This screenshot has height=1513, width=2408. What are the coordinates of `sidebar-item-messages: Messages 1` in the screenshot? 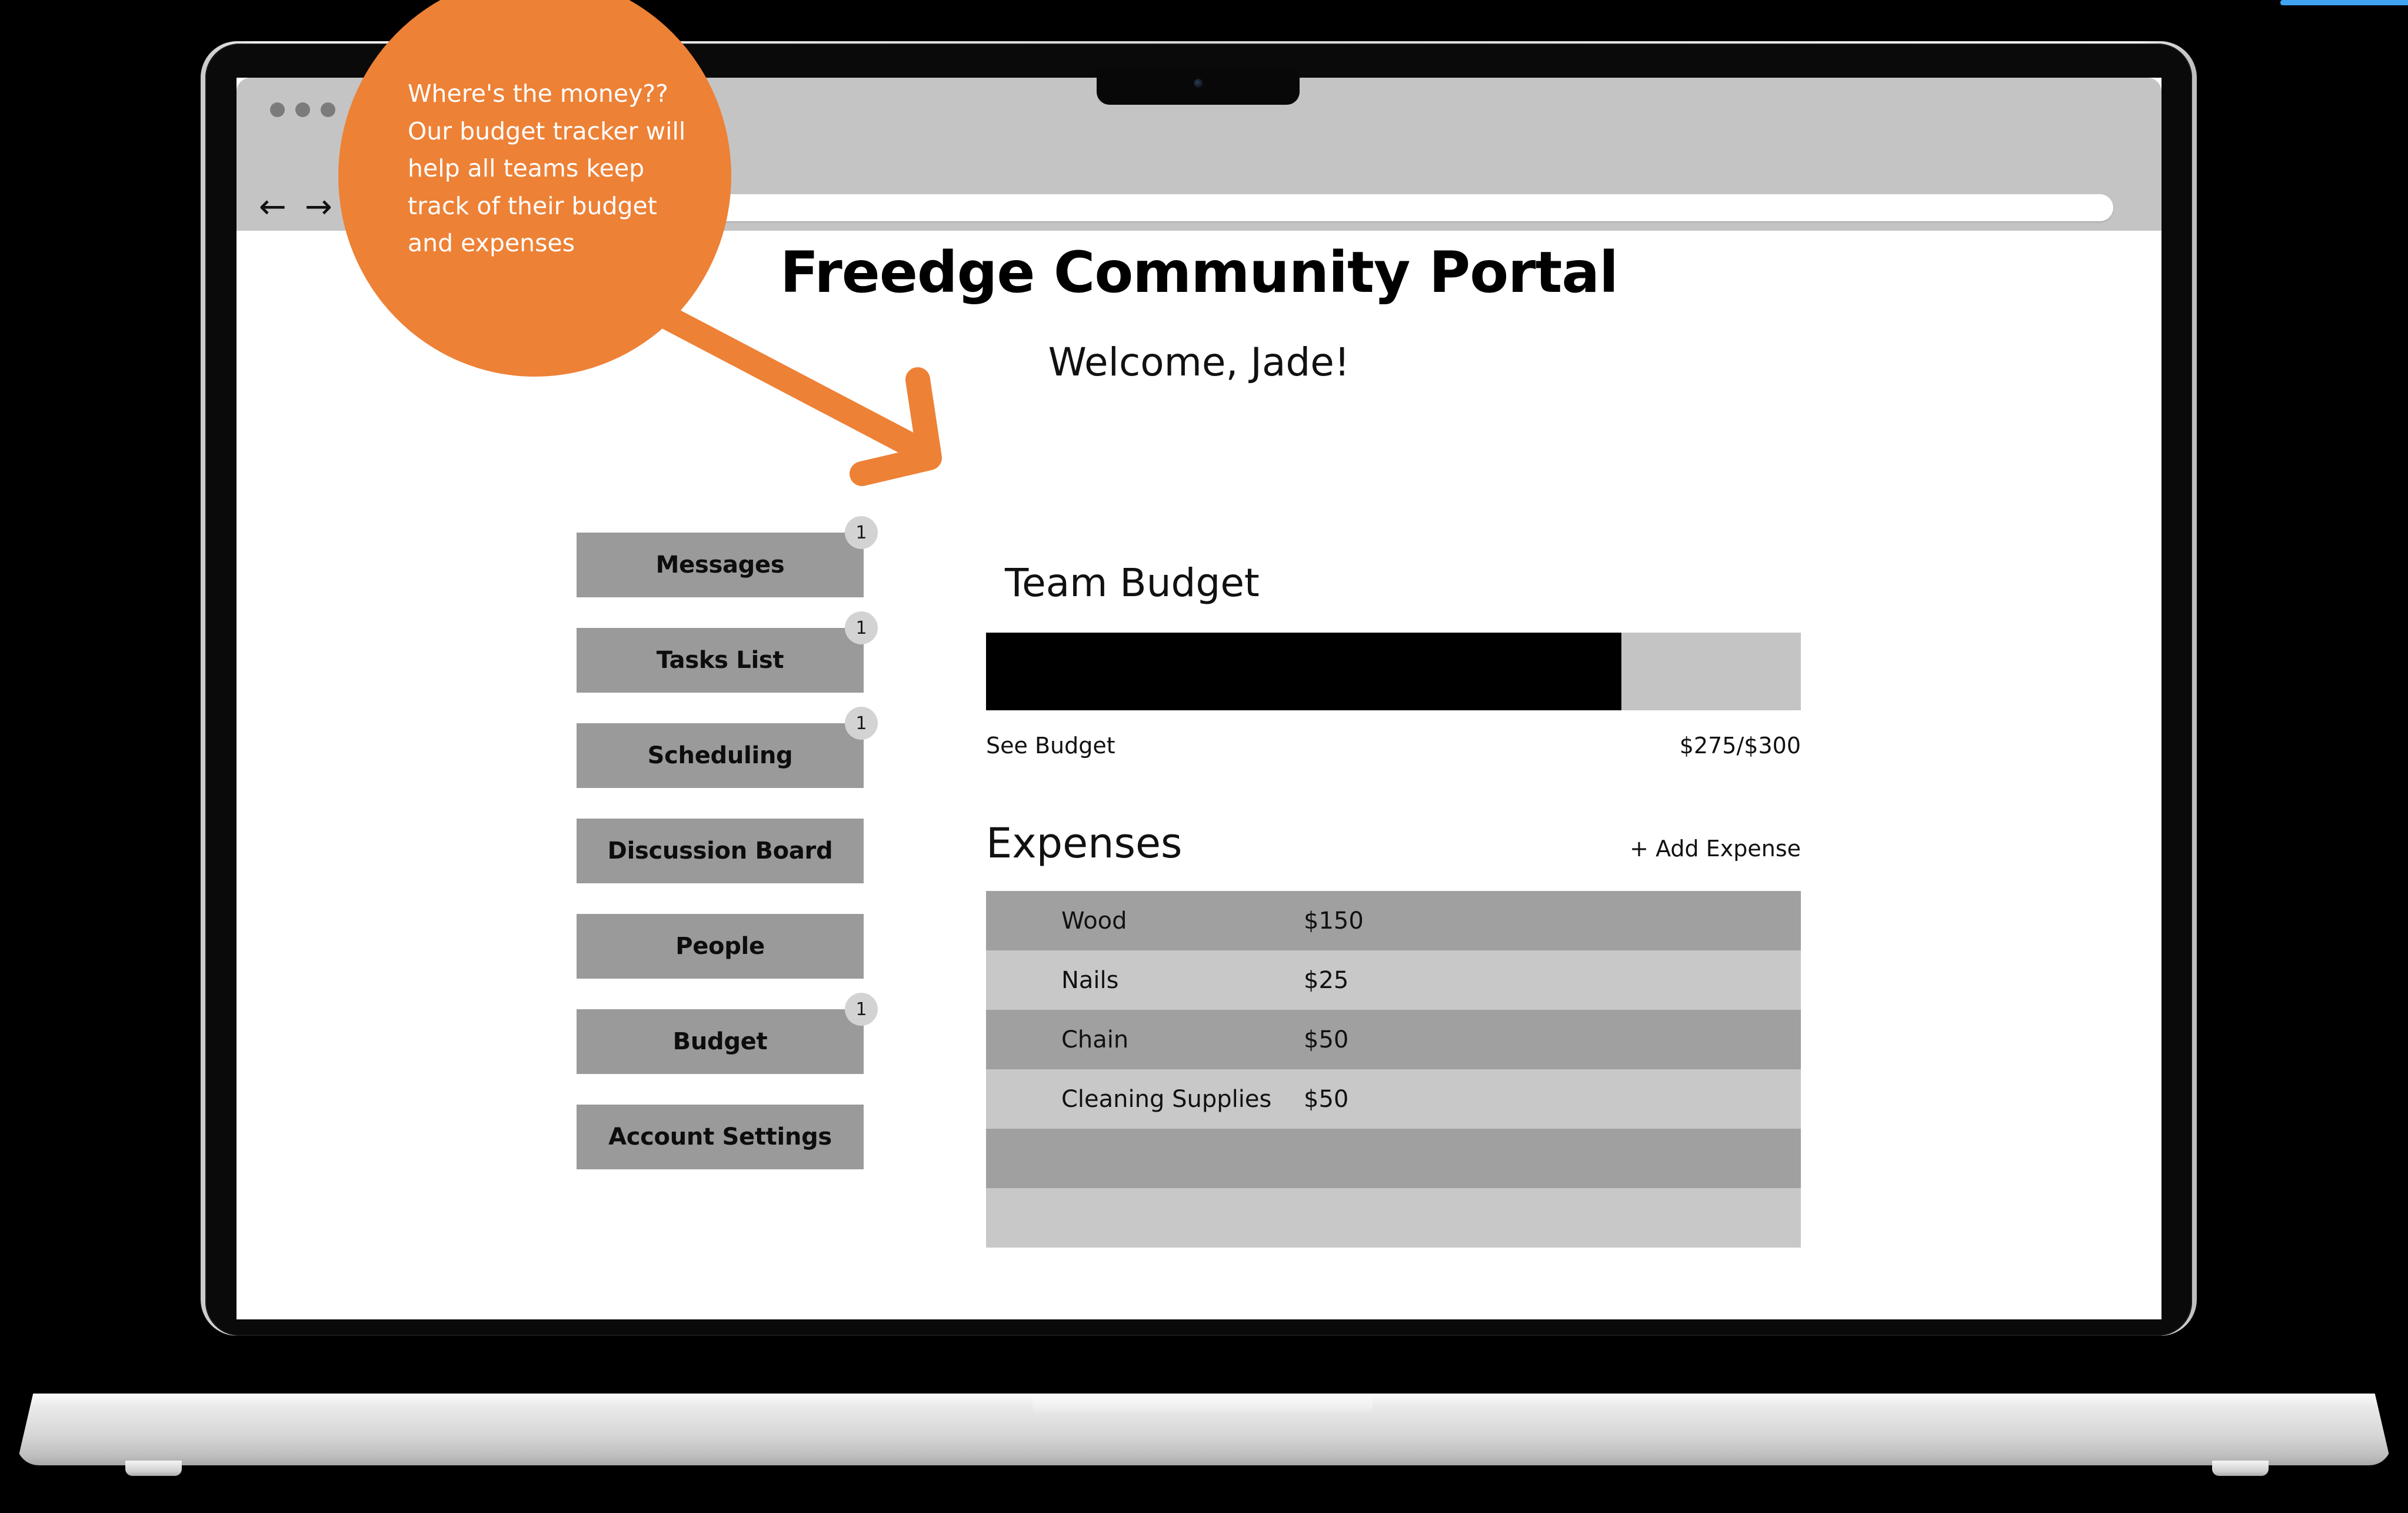 It's located at (728, 556).